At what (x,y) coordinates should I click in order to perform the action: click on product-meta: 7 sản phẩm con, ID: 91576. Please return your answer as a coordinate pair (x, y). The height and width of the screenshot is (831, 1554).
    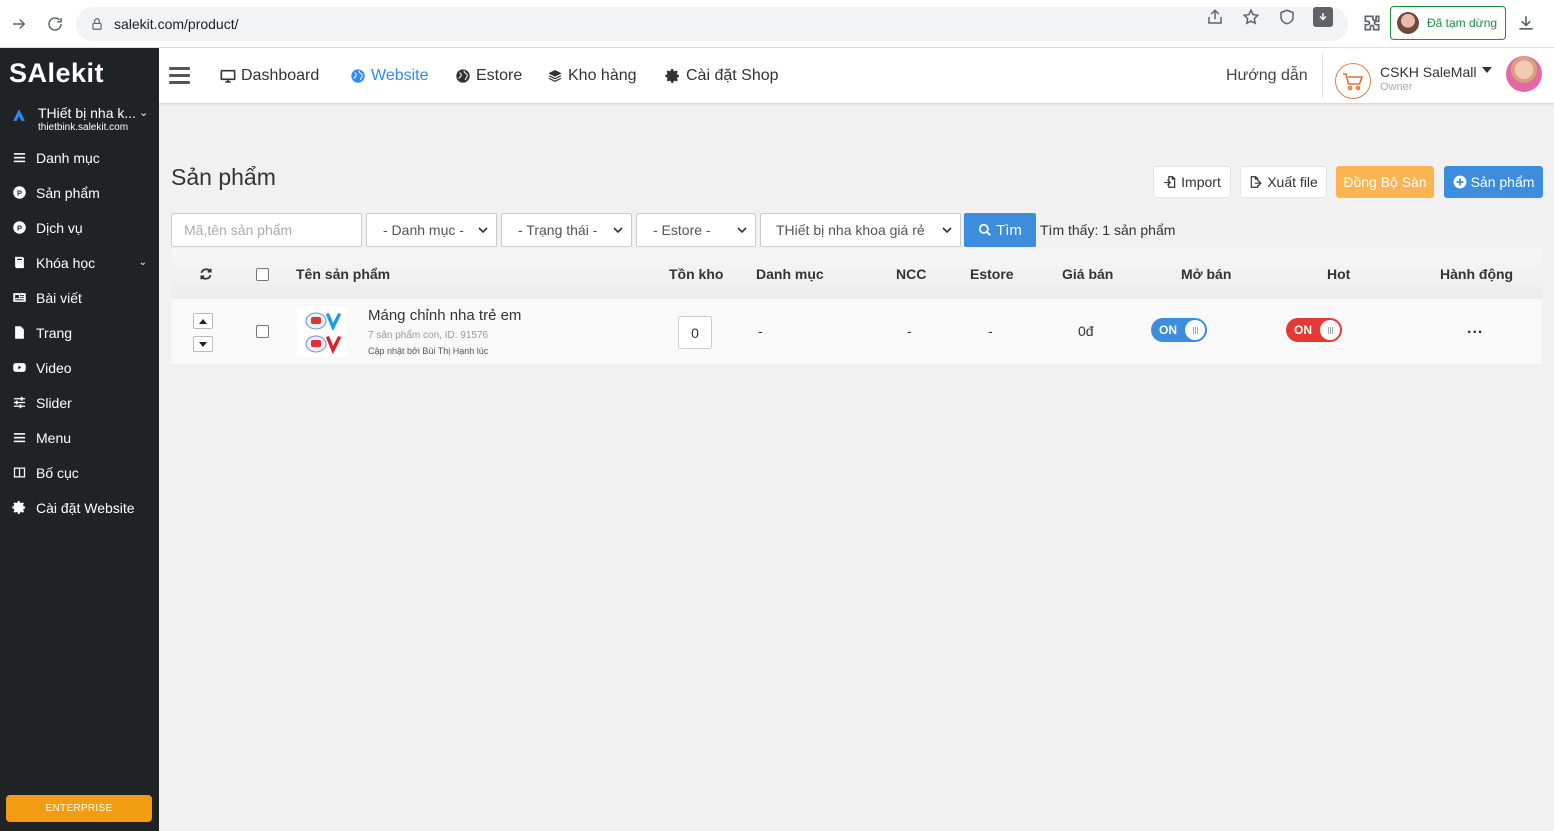
    Looking at the image, I should click on (428, 335).